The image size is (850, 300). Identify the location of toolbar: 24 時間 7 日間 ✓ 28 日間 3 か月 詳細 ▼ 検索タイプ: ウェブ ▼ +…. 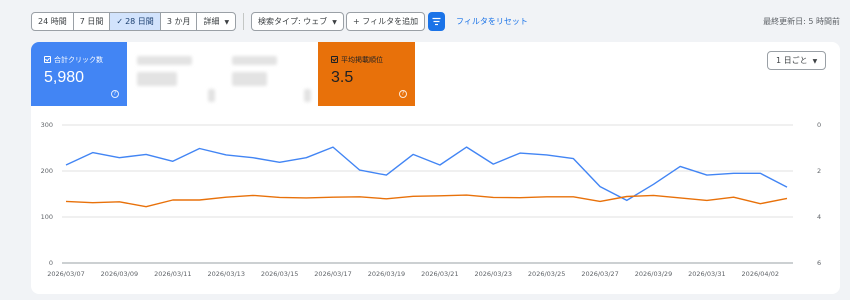
(425, 21).